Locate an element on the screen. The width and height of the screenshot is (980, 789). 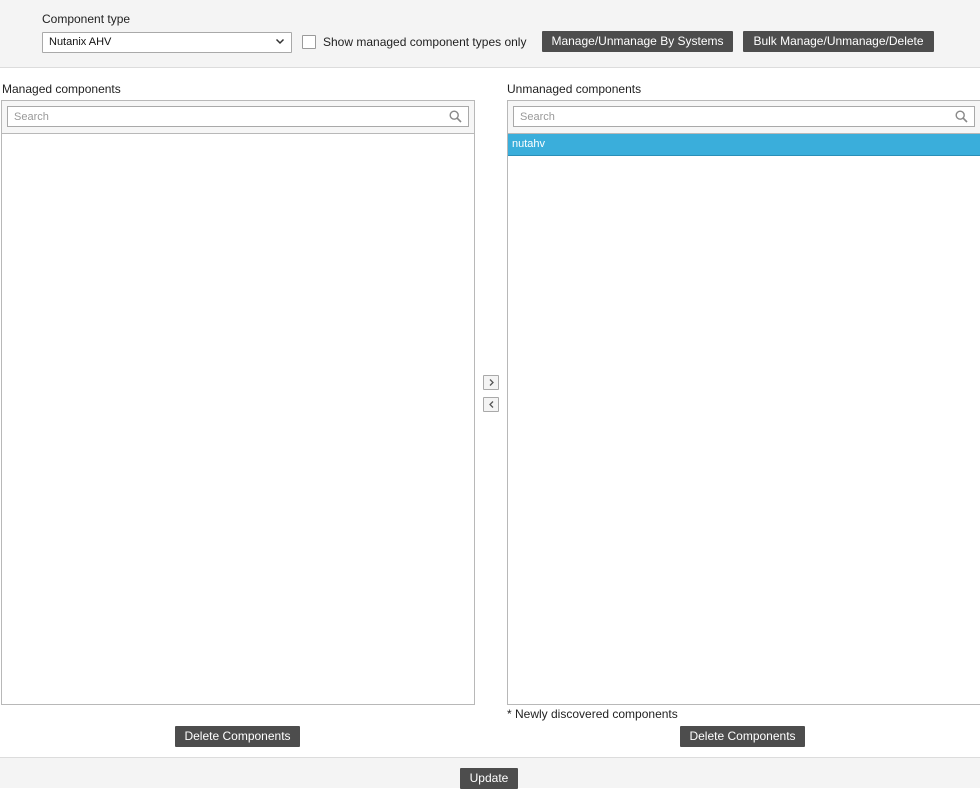
update-button: Update is located at coordinates (489, 778).